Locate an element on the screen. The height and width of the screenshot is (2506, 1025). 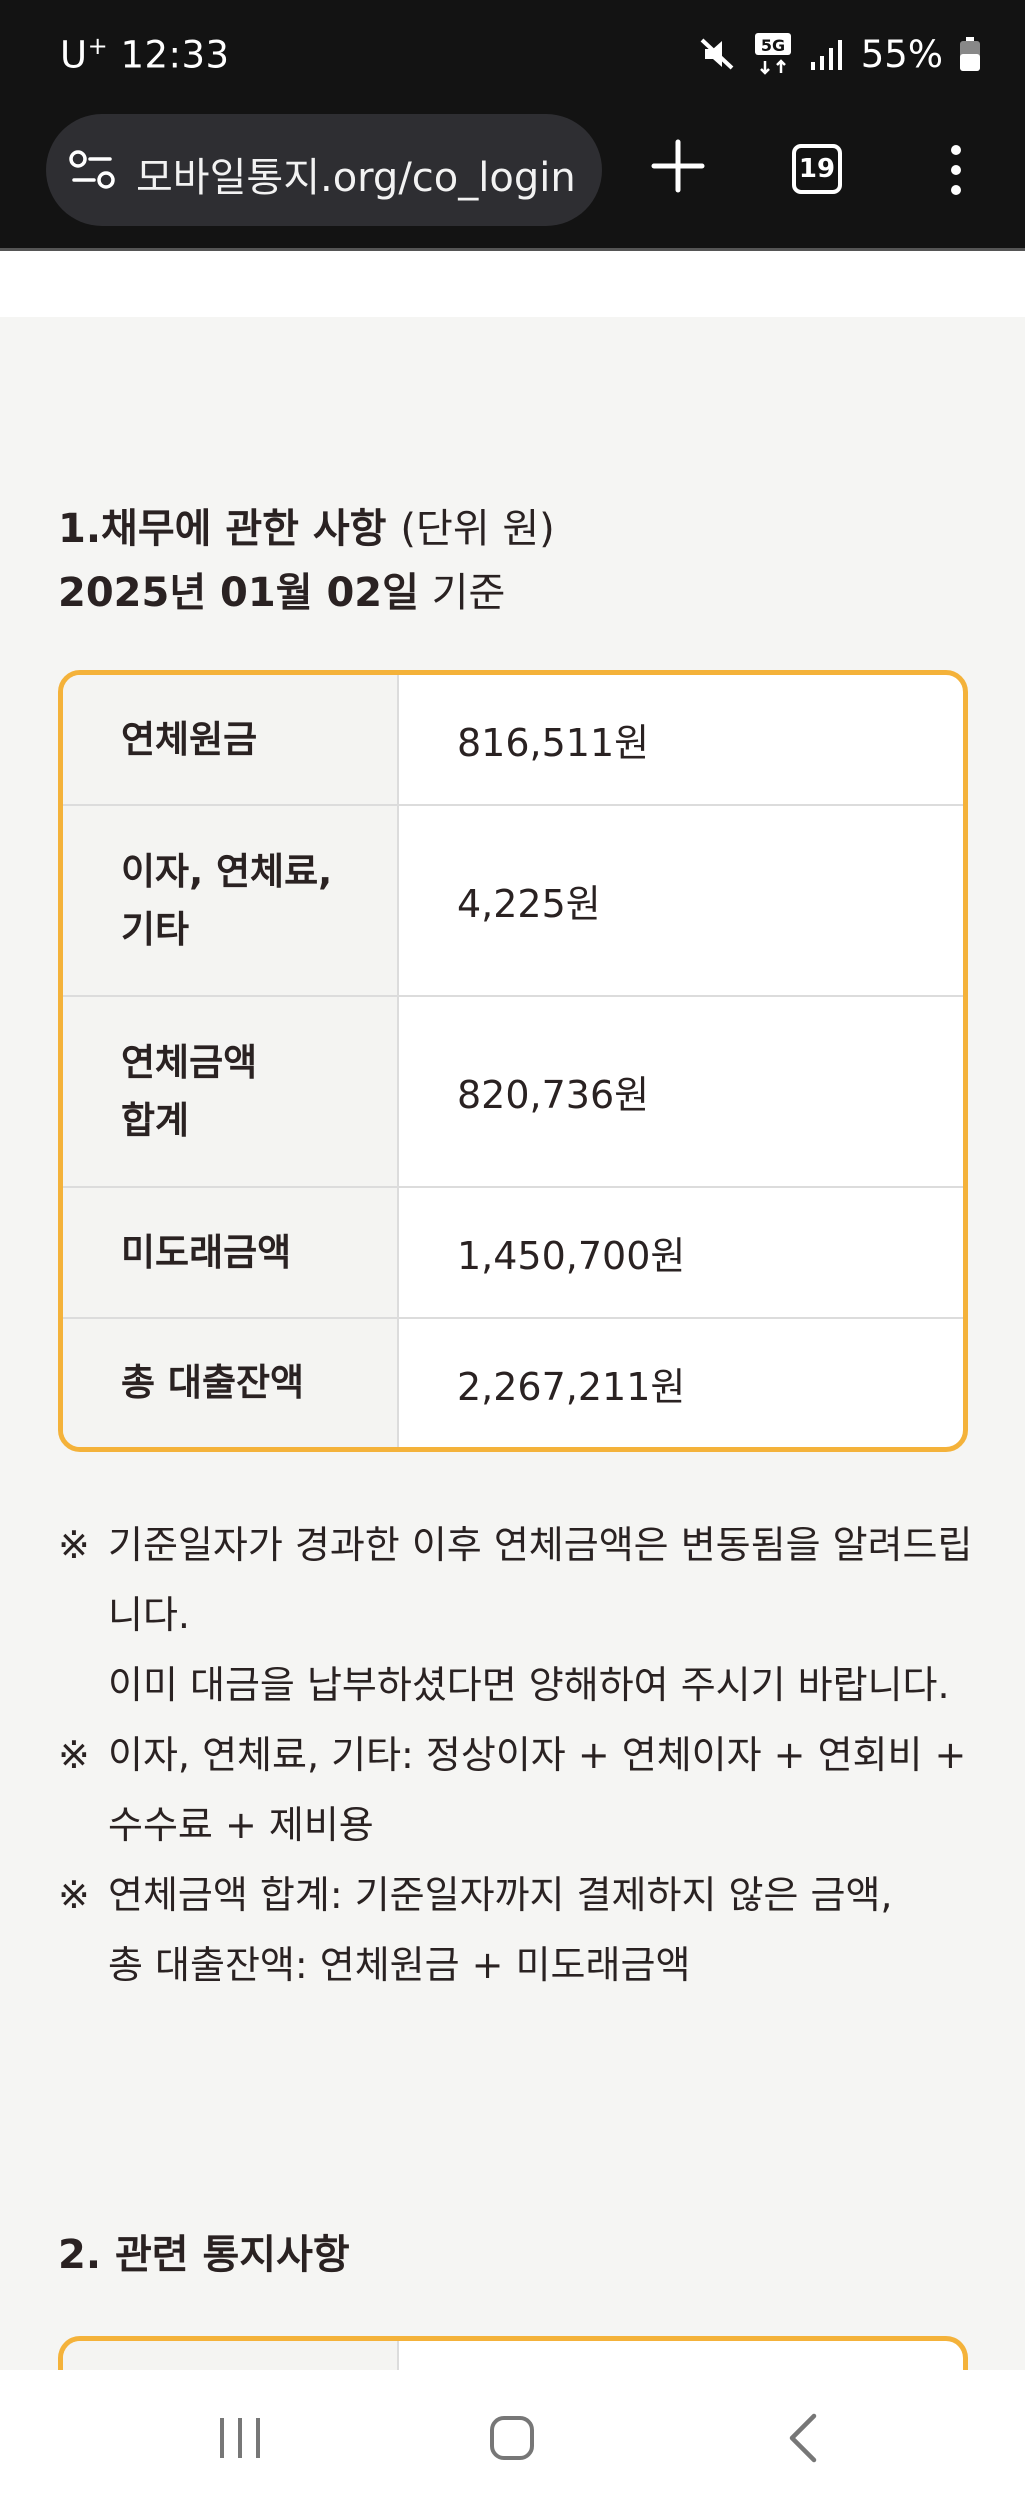
row-label: 총 대출잔액 is located at coordinates (231, 1383).